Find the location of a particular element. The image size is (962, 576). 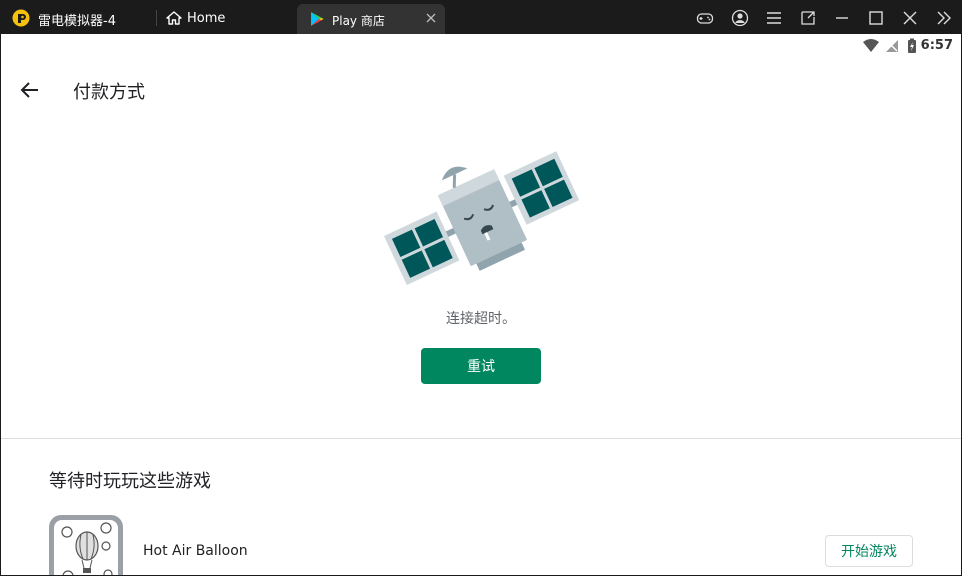

tab-home-label: Home is located at coordinates (206, 18).